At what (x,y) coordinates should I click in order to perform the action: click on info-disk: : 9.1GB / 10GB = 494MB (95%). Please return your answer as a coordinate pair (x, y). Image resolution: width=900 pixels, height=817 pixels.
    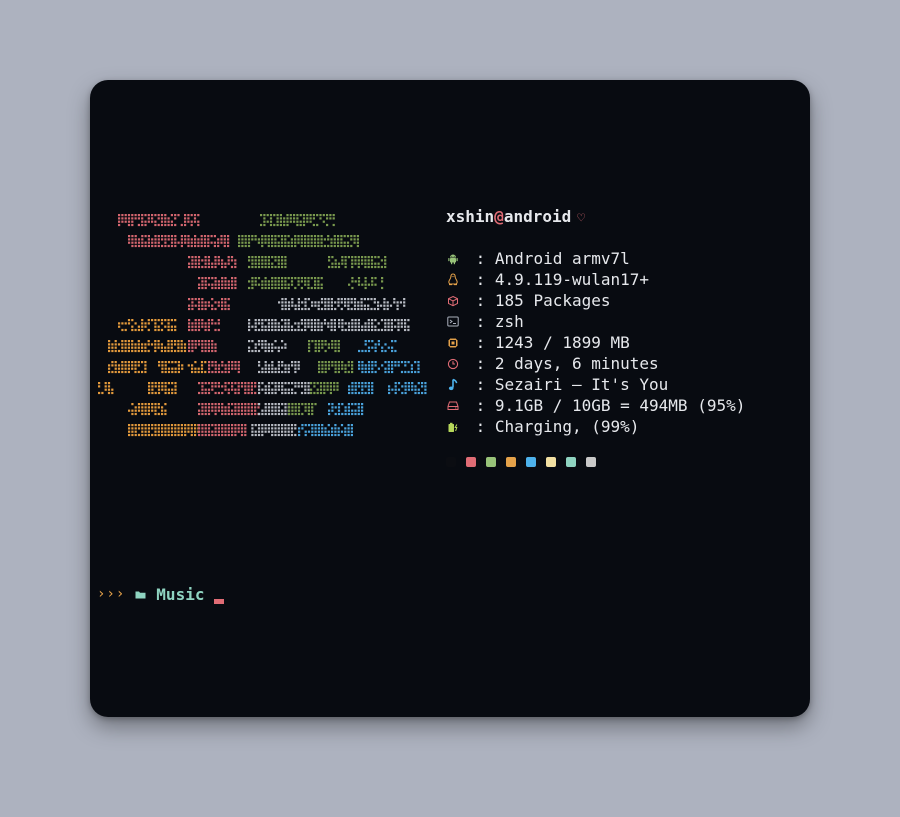
    Looking at the image, I should click on (595, 405).